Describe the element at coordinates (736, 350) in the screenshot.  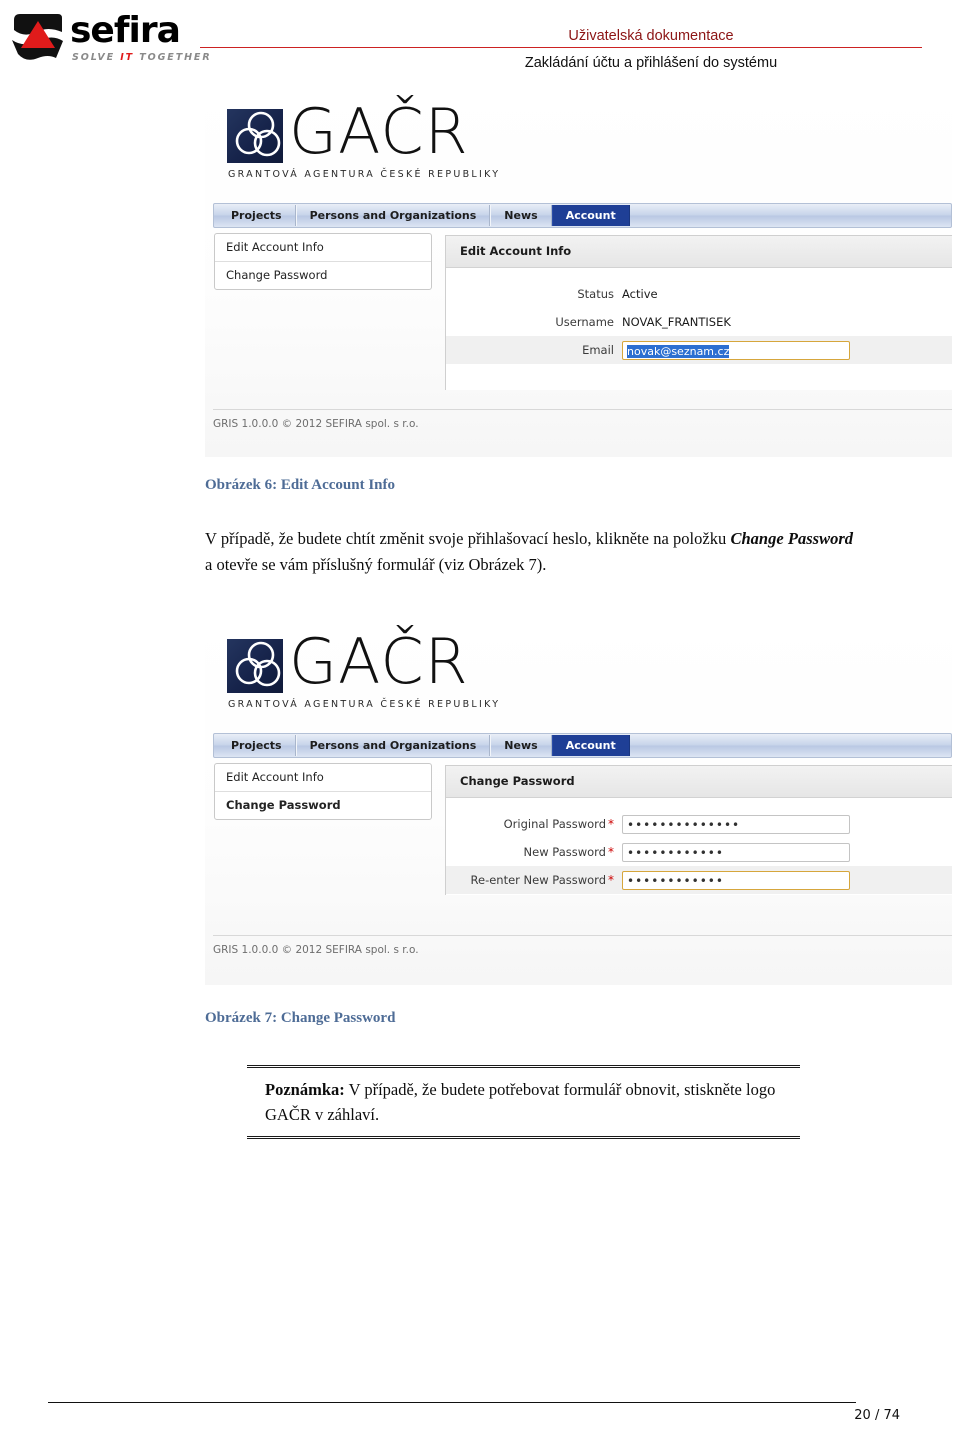
I see `email-input: novak@seznam.cz` at that location.